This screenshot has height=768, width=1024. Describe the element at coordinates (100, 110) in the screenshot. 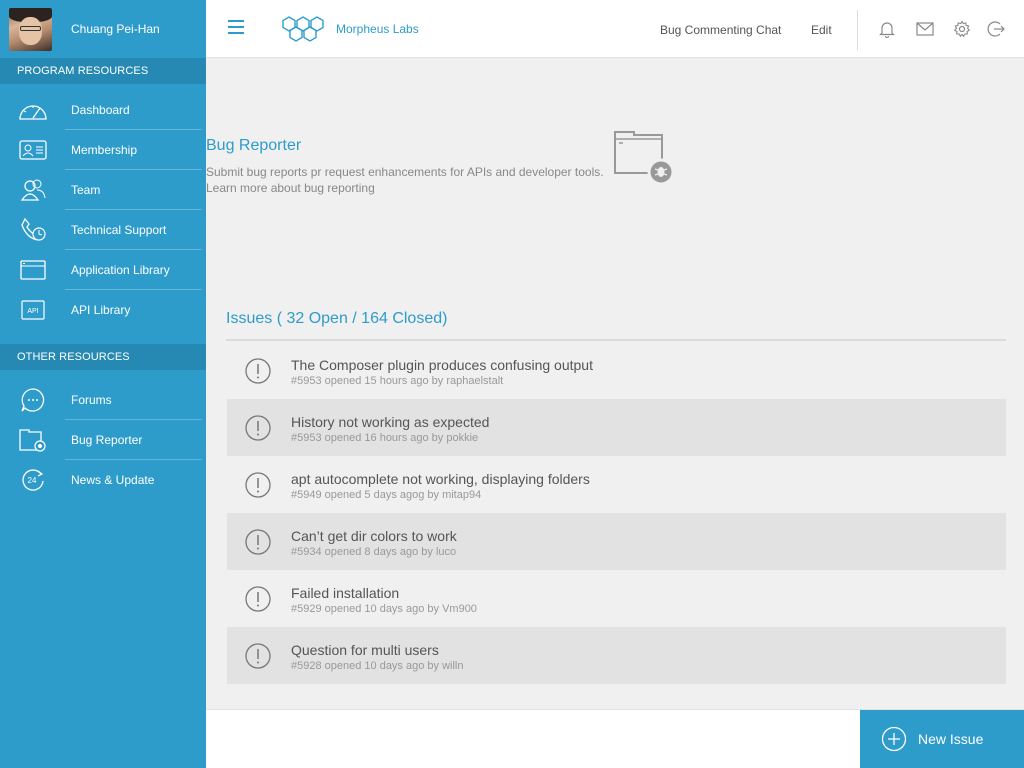

I see `sidebar-item-label: Dashboard` at that location.